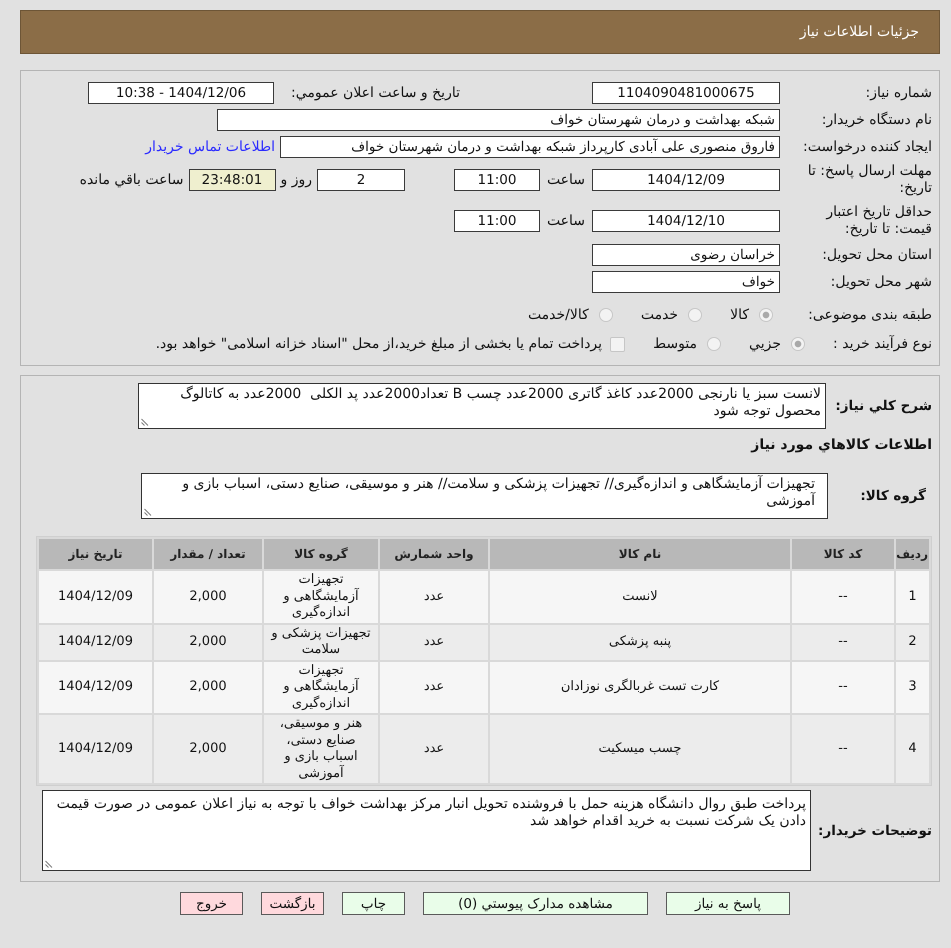  What do you see at coordinates (482, 406) in the screenshot?
I see `description-field: لانست سبز یا نارنجی 2000عدد کاغذ گاتری 2000عدد چسب B تعداد2000عدد پد الکلی 2000عدد به کاتالوگ محصول توجه شود` at bounding box center [482, 406].